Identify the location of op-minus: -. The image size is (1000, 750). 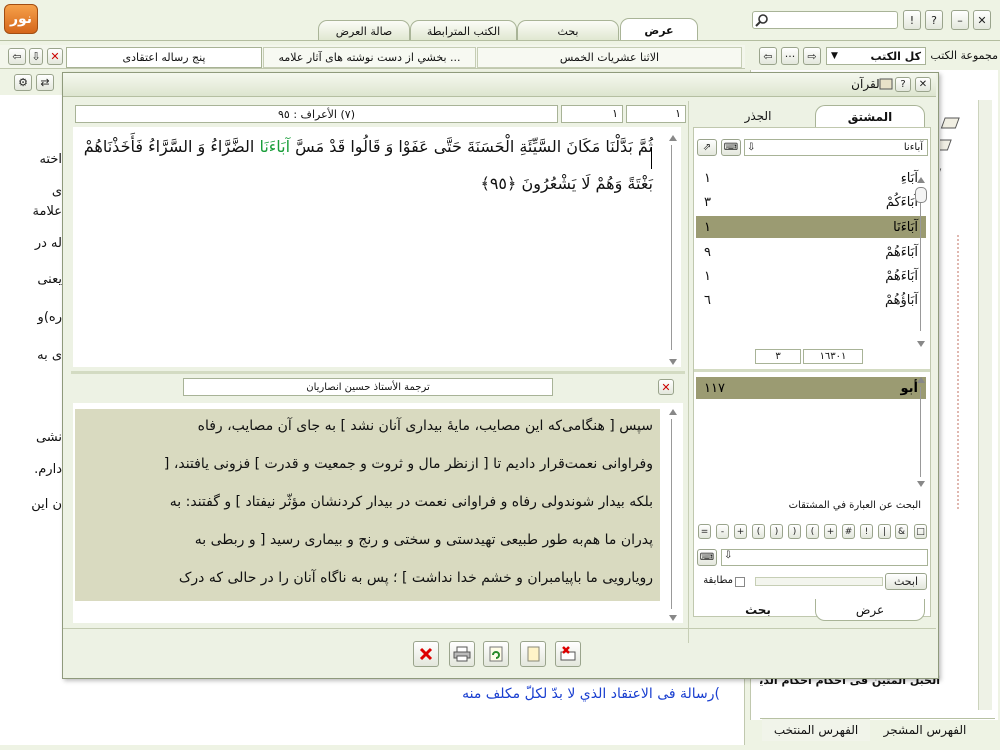
(722, 531).